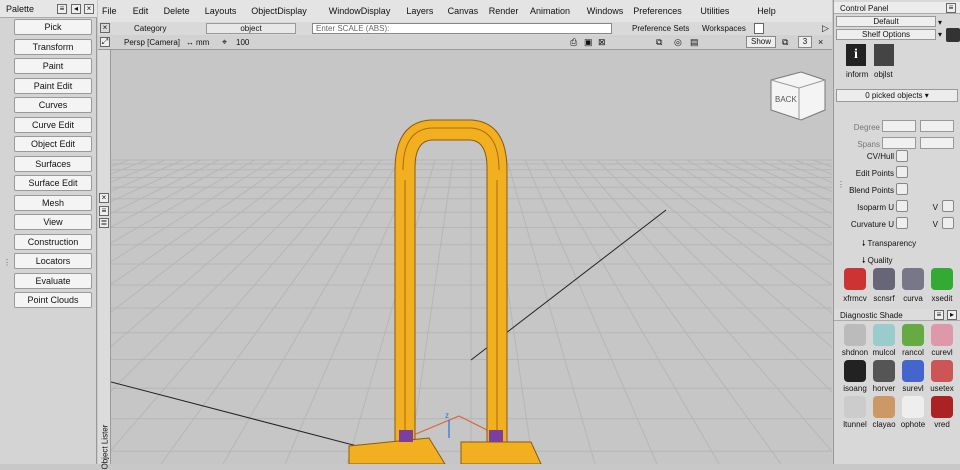  Describe the element at coordinates (902, 172) in the screenshot. I see `edit-points-checkbox` at that location.